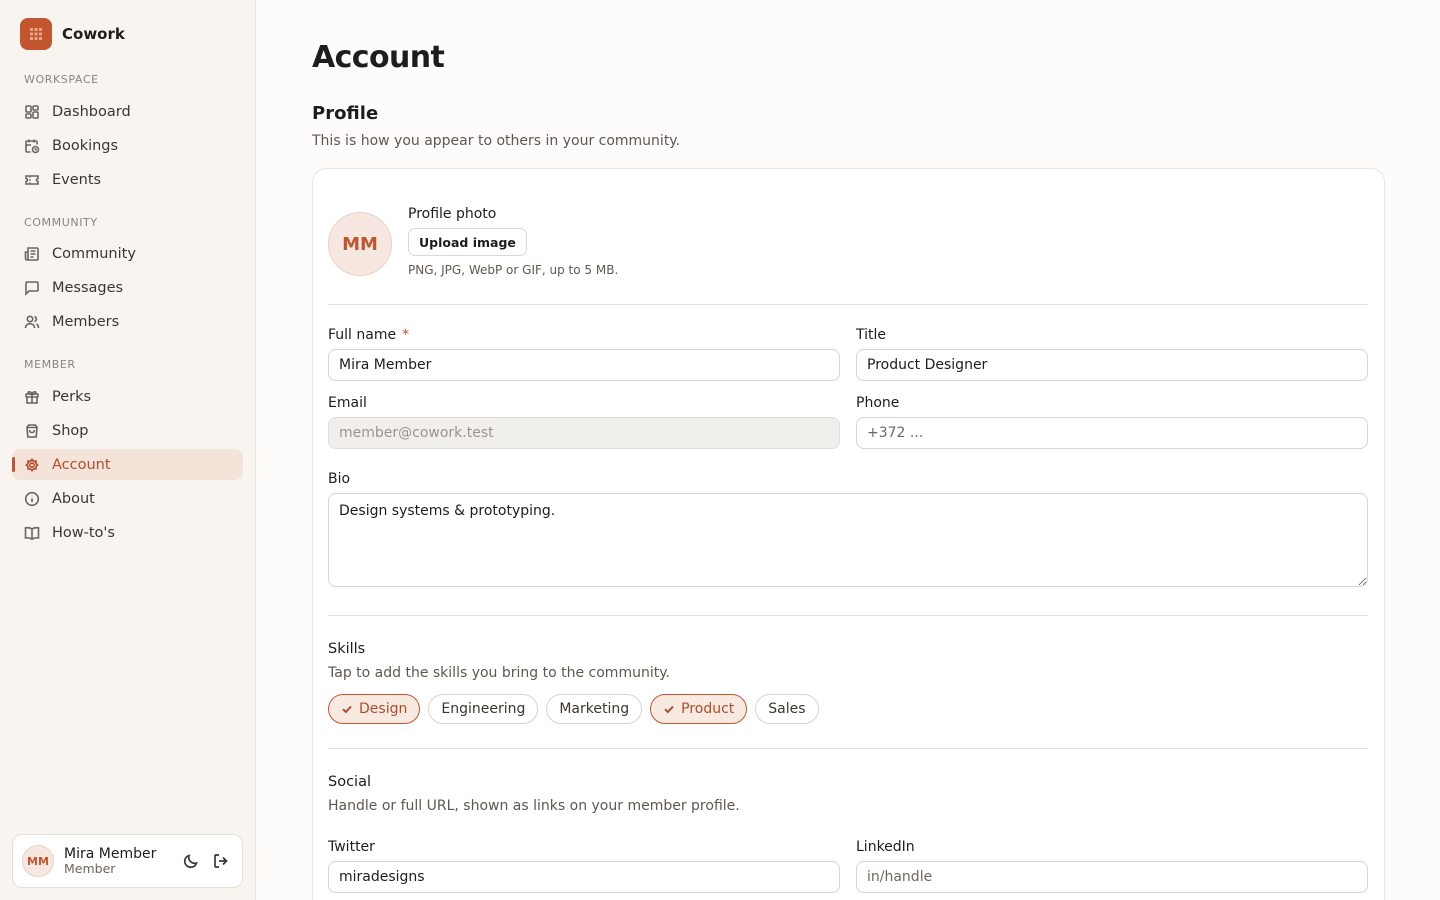 The image size is (1440, 900). What do you see at coordinates (584, 433) in the screenshot?
I see `email-field` at bounding box center [584, 433].